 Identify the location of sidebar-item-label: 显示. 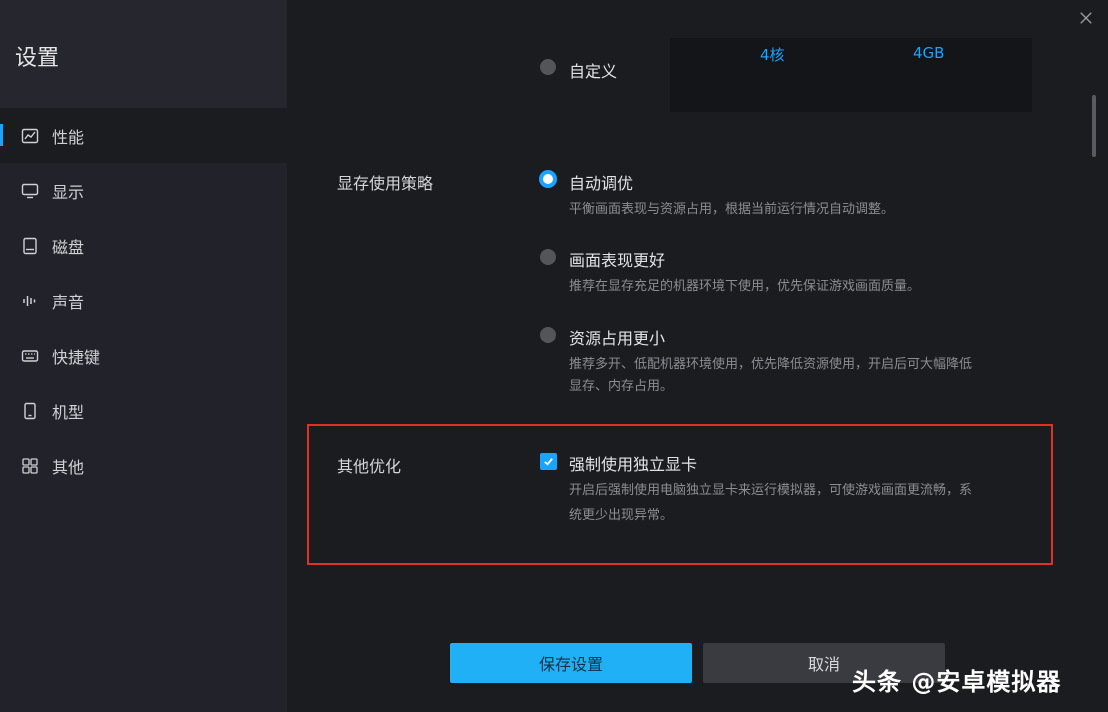
(68, 192).